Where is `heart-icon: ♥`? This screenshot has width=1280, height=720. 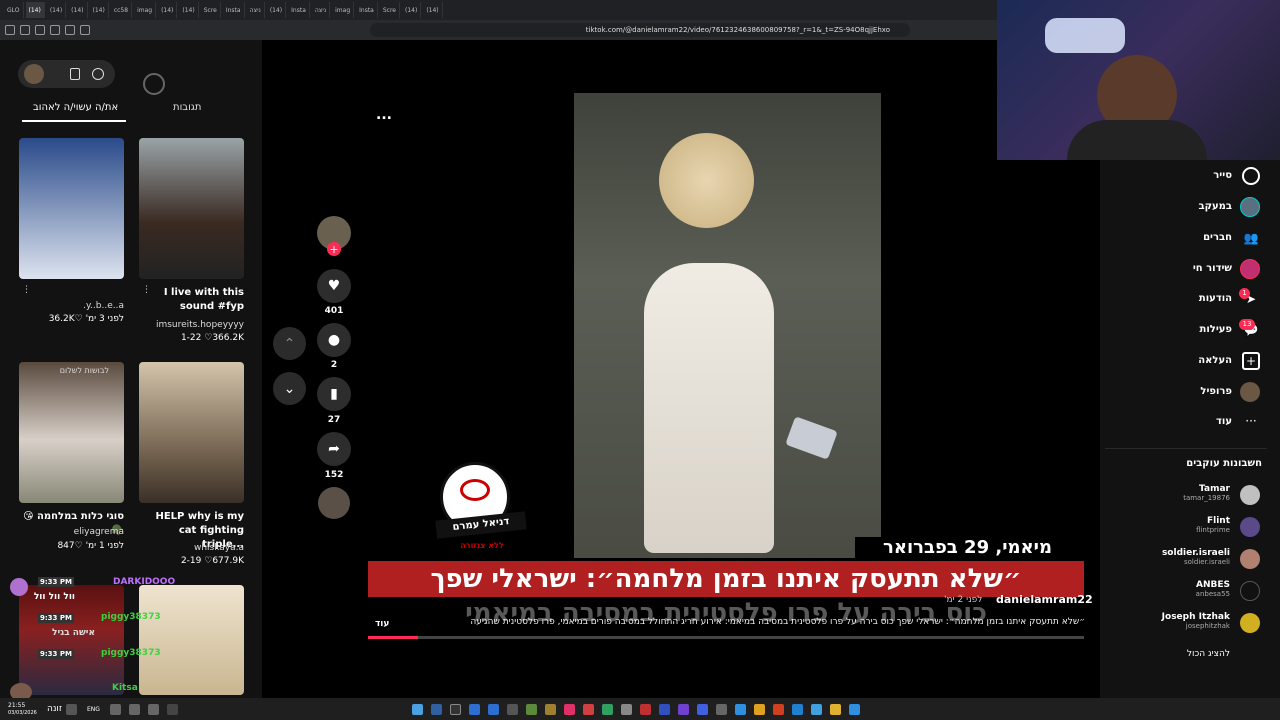 heart-icon: ♥ is located at coordinates (334, 286).